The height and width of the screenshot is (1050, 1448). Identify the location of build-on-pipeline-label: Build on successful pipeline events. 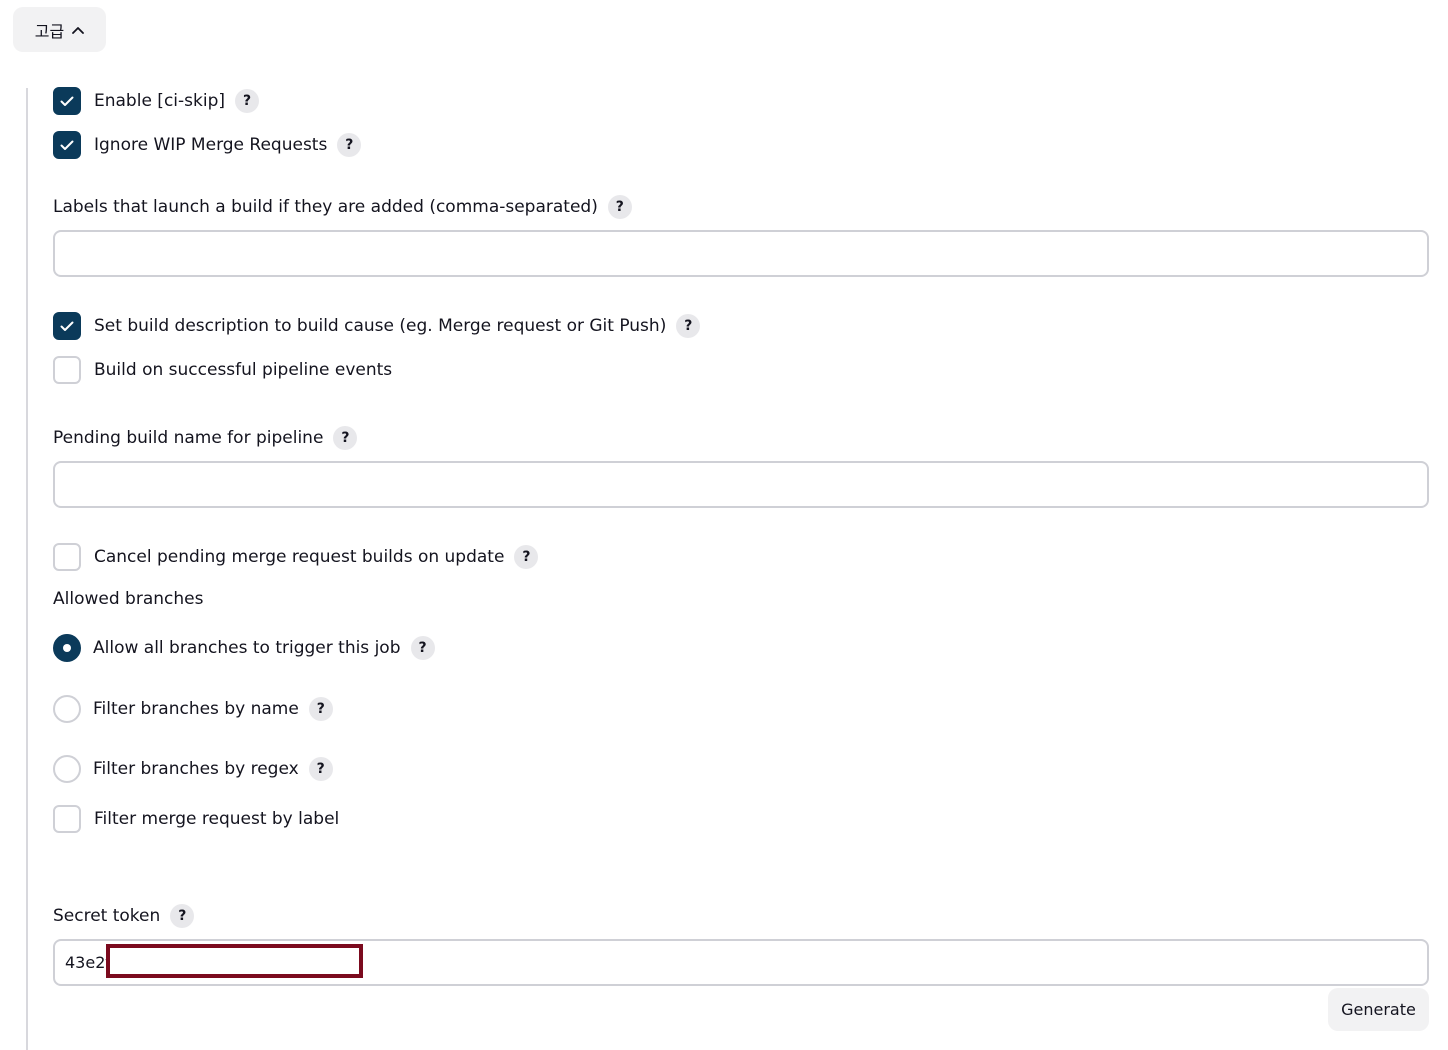
(243, 370).